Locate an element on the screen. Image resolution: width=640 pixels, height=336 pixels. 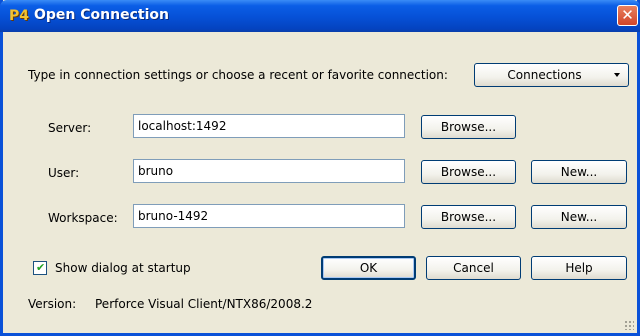
perforce-app-icon: P4 is located at coordinates (19, 16).